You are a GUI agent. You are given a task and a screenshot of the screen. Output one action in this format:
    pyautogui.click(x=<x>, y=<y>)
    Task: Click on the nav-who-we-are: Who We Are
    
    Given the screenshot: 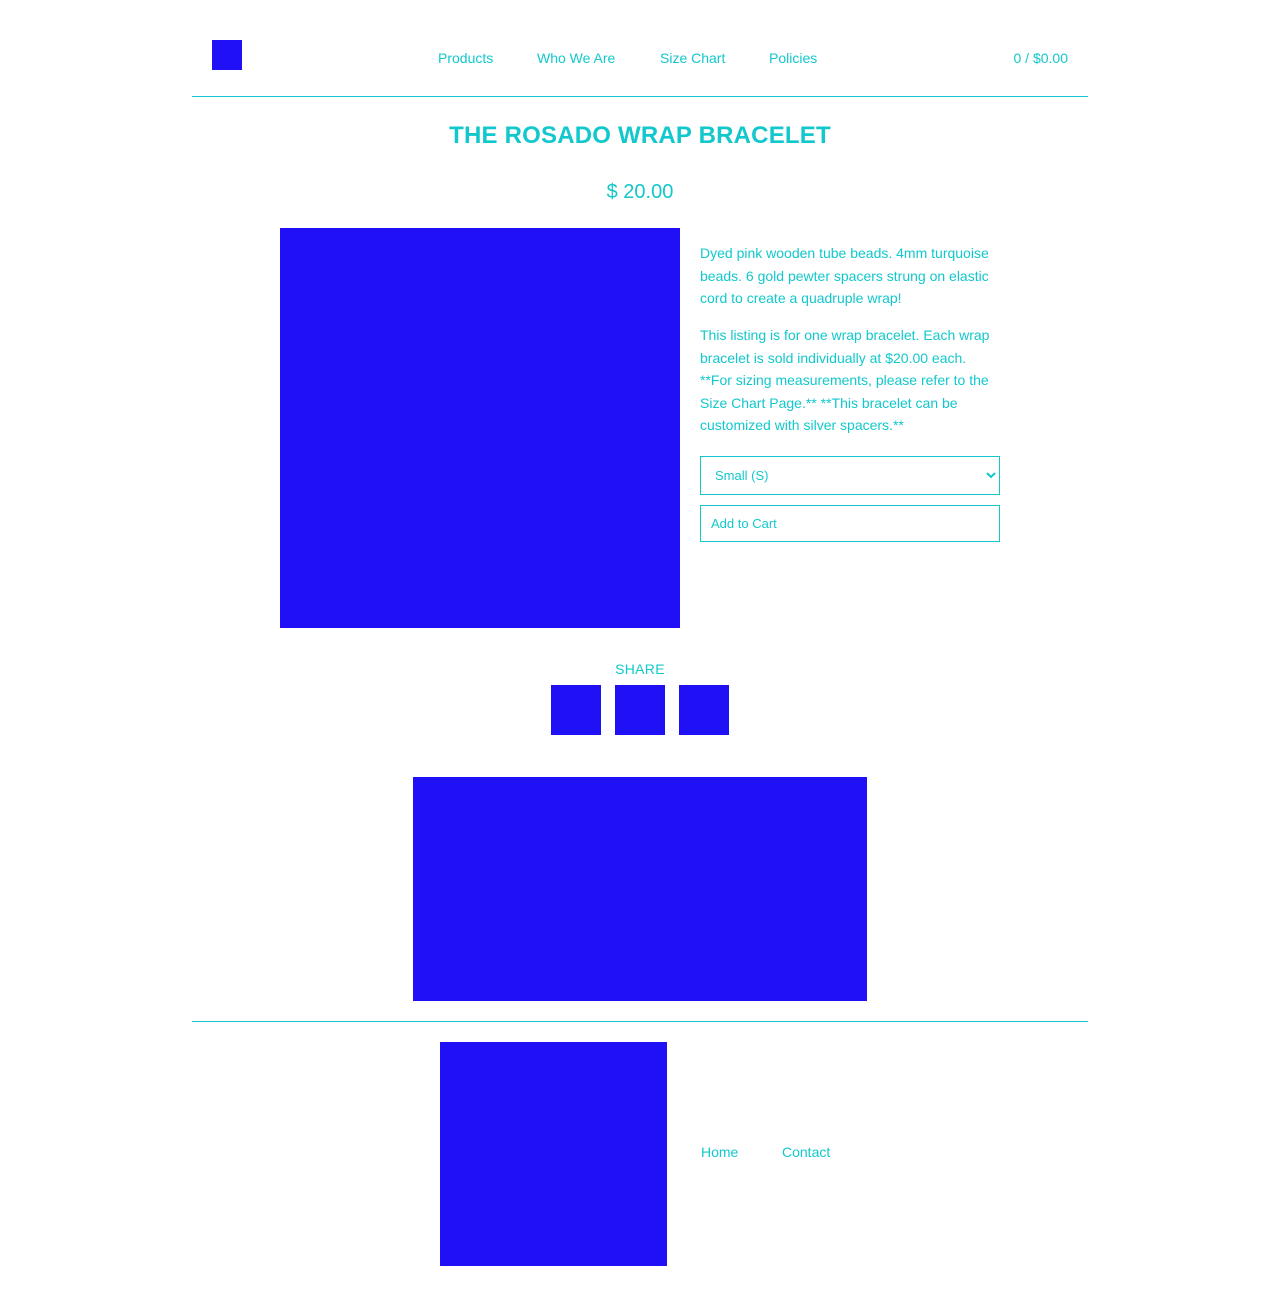 What is the action you would take?
    pyautogui.click(x=576, y=58)
    